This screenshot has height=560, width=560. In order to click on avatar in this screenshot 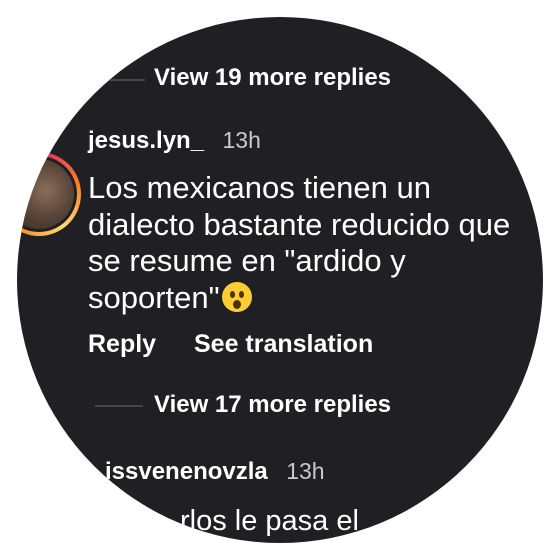, I will do `click(49, 194)`.